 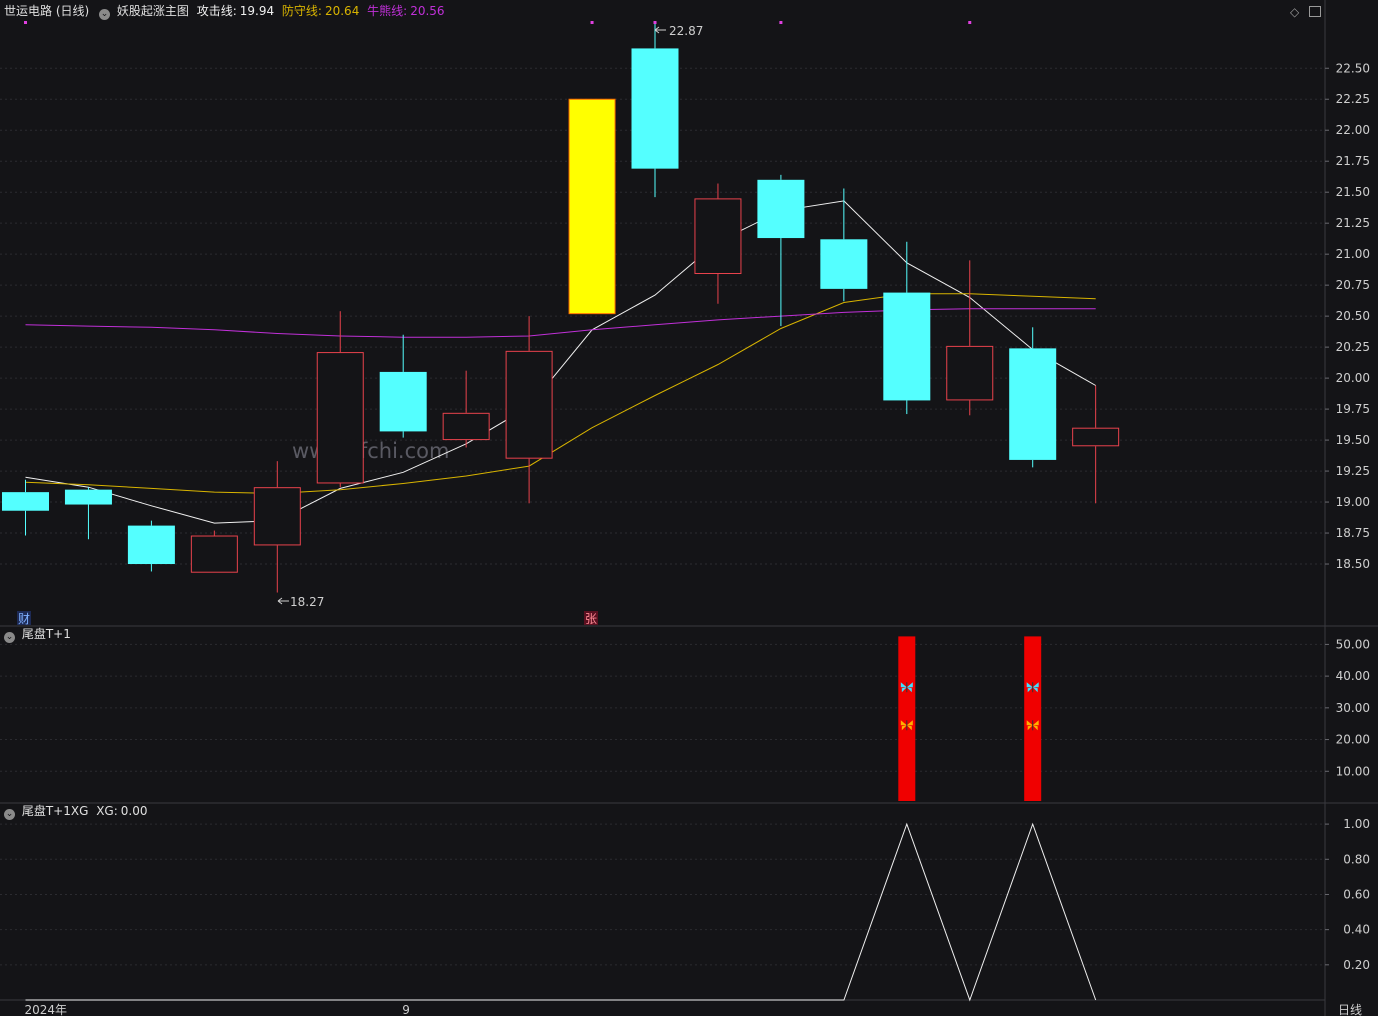 I want to click on bull-label: 牛熊线:, so click(x=387, y=11).